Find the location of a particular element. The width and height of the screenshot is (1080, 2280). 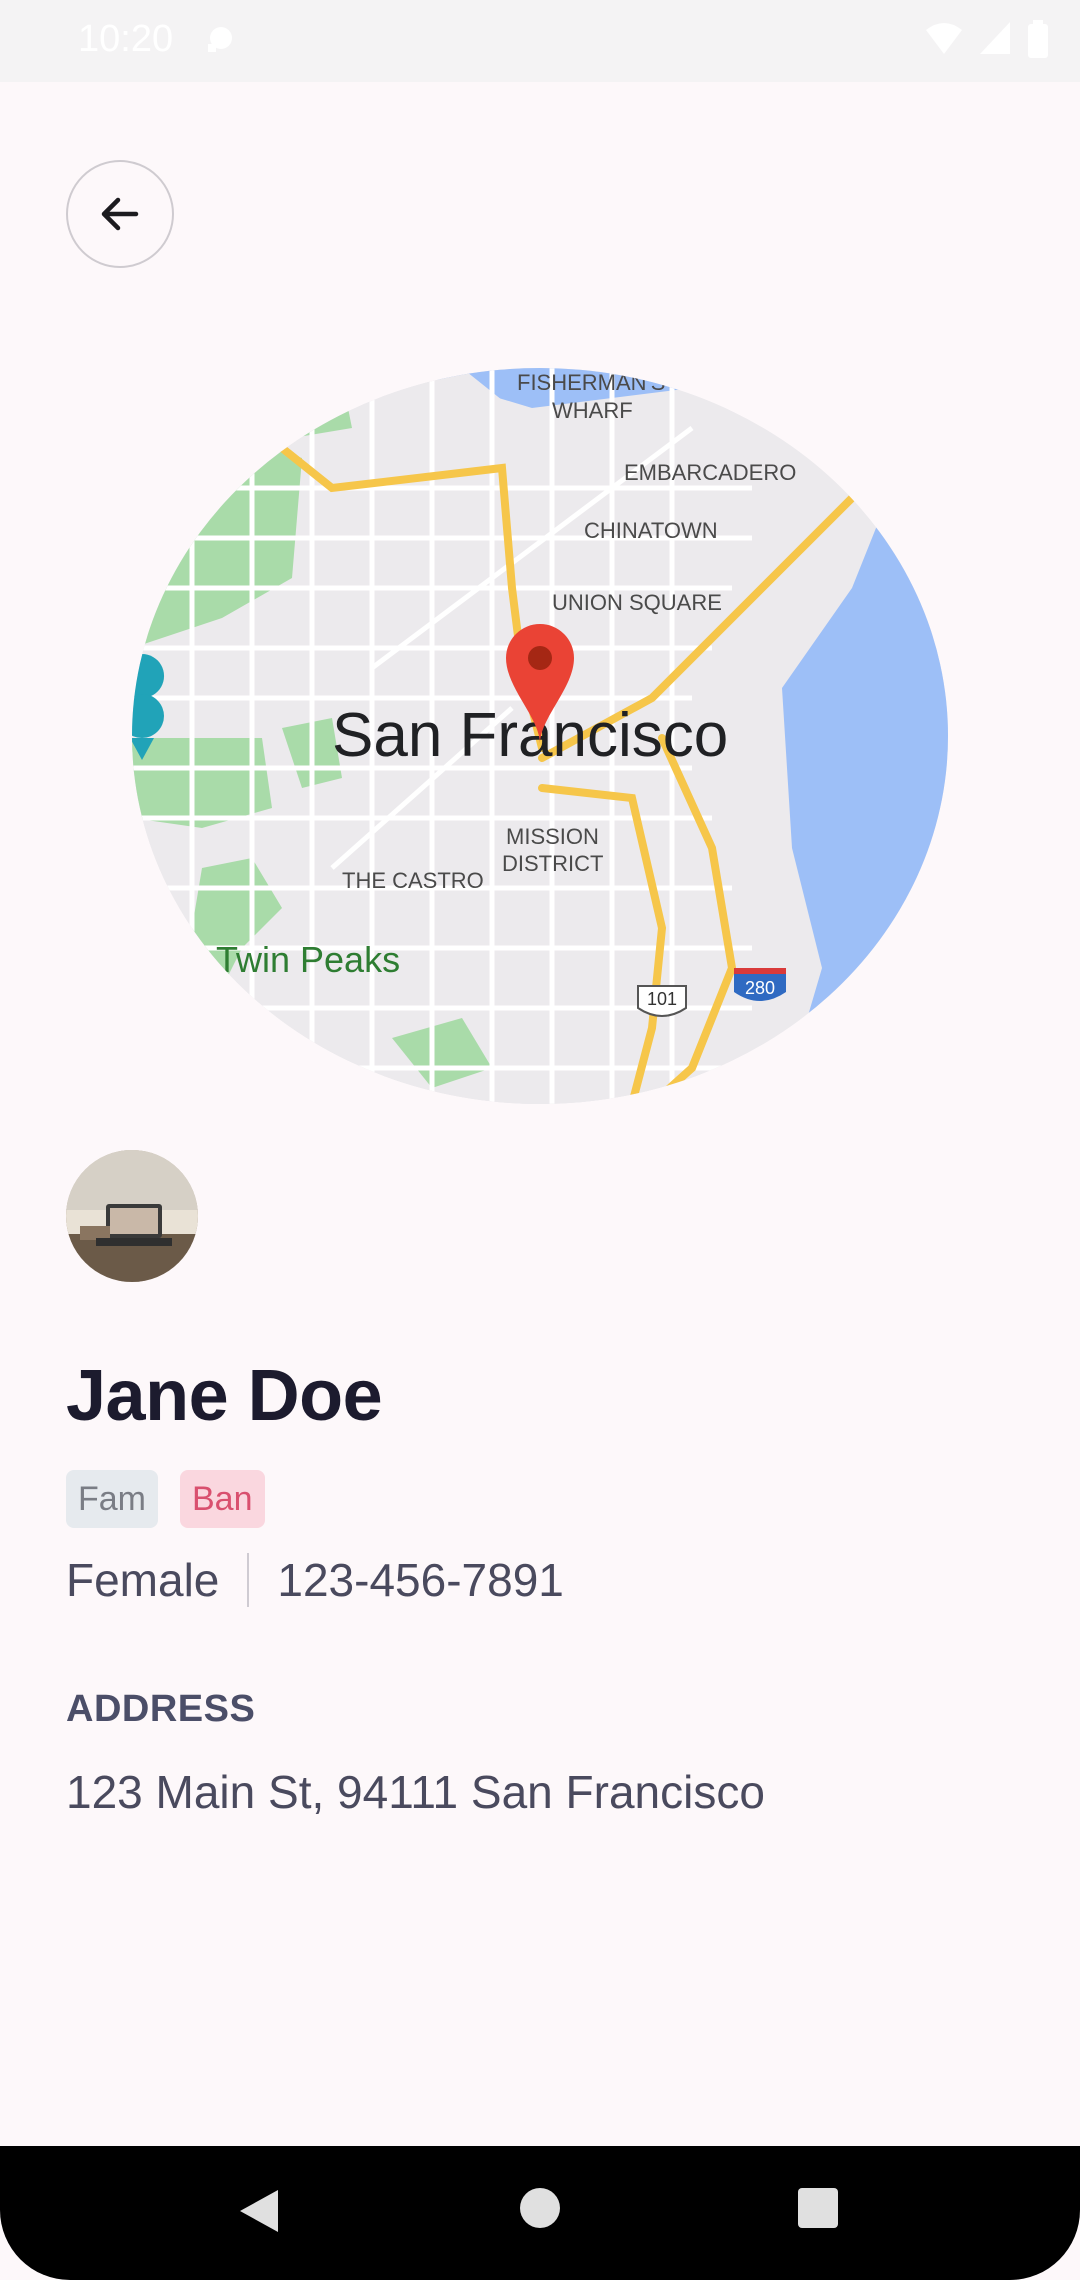

address-heading: ADDRESS is located at coordinates (161, 1709).